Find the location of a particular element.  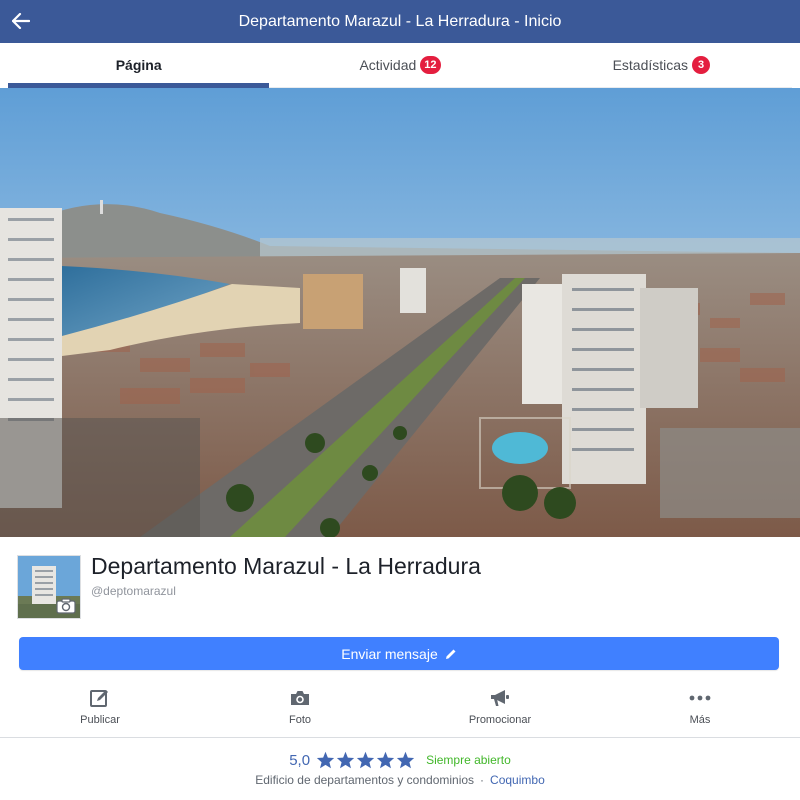

tab-label: Página is located at coordinates (138, 65).